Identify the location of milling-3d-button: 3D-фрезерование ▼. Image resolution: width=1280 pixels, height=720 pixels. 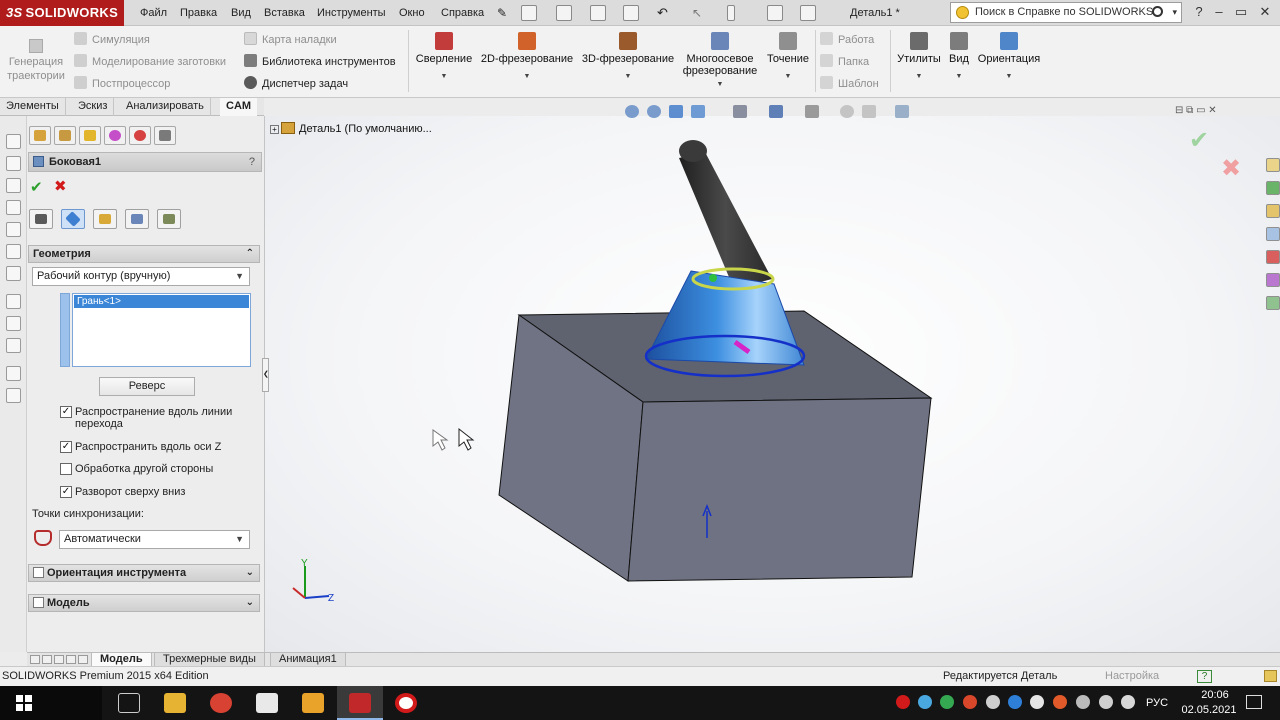
(628, 57).